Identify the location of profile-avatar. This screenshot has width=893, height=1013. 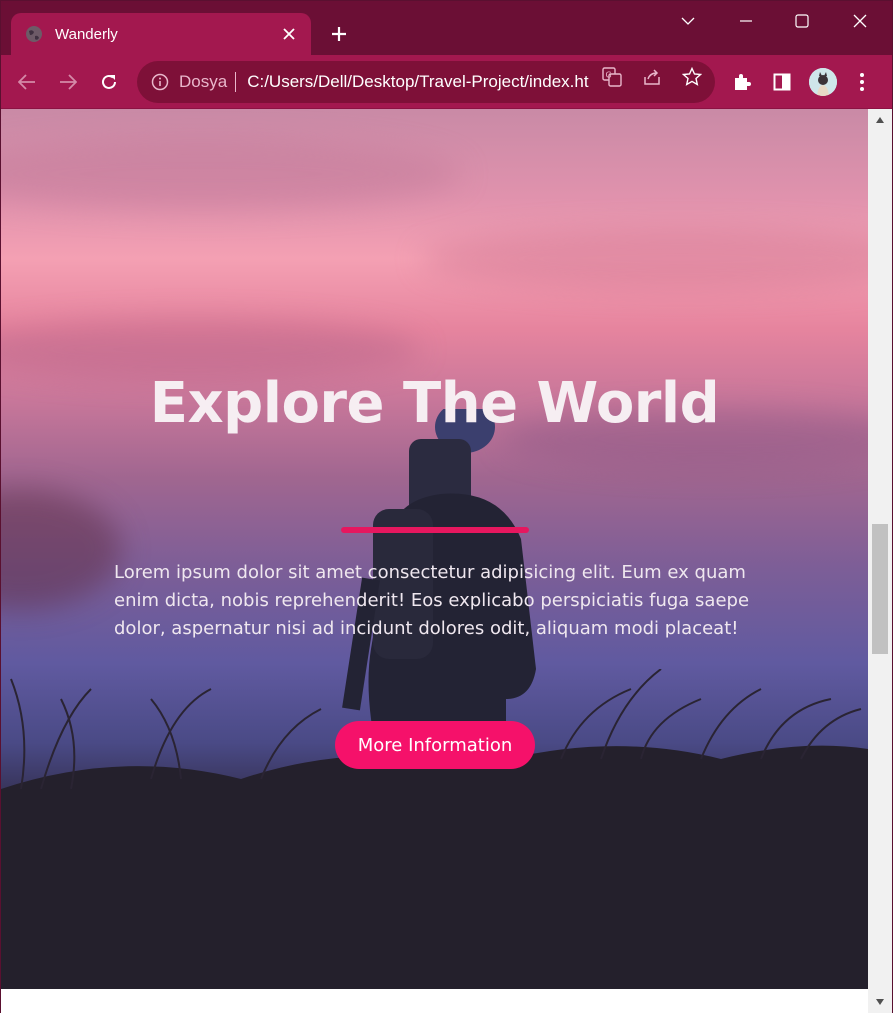
(823, 82).